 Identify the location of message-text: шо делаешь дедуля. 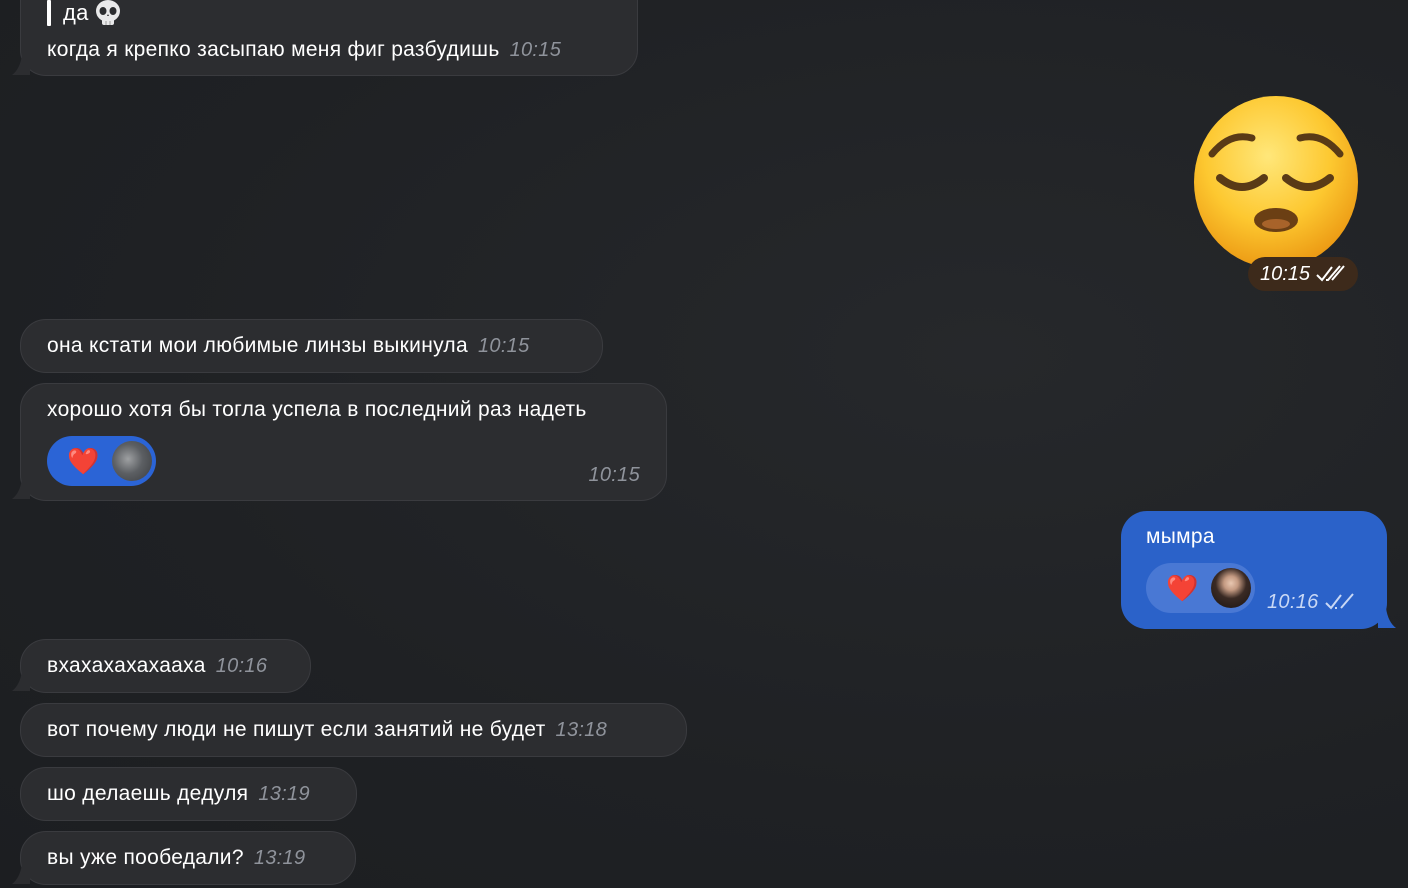
(148, 793).